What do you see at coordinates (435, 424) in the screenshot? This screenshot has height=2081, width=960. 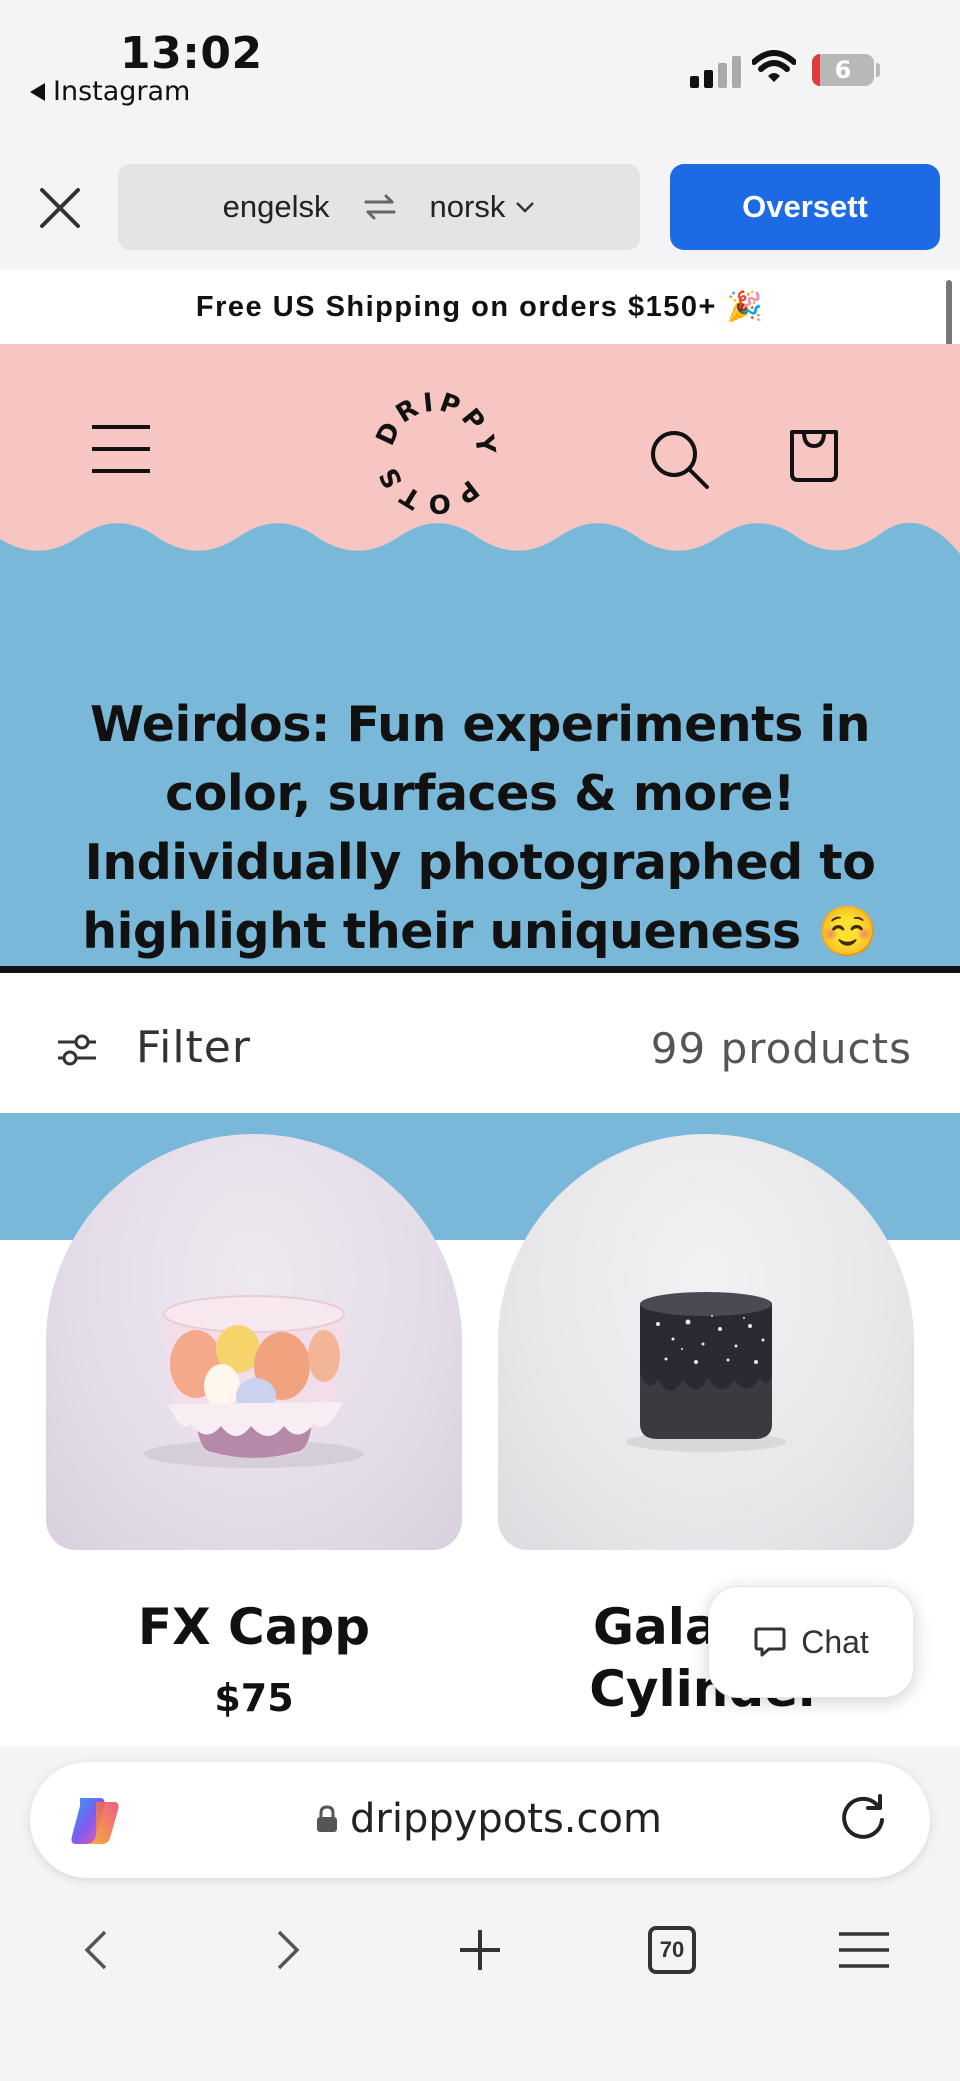 I see `svg-text: DRIPPY` at bounding box center [435, 424].